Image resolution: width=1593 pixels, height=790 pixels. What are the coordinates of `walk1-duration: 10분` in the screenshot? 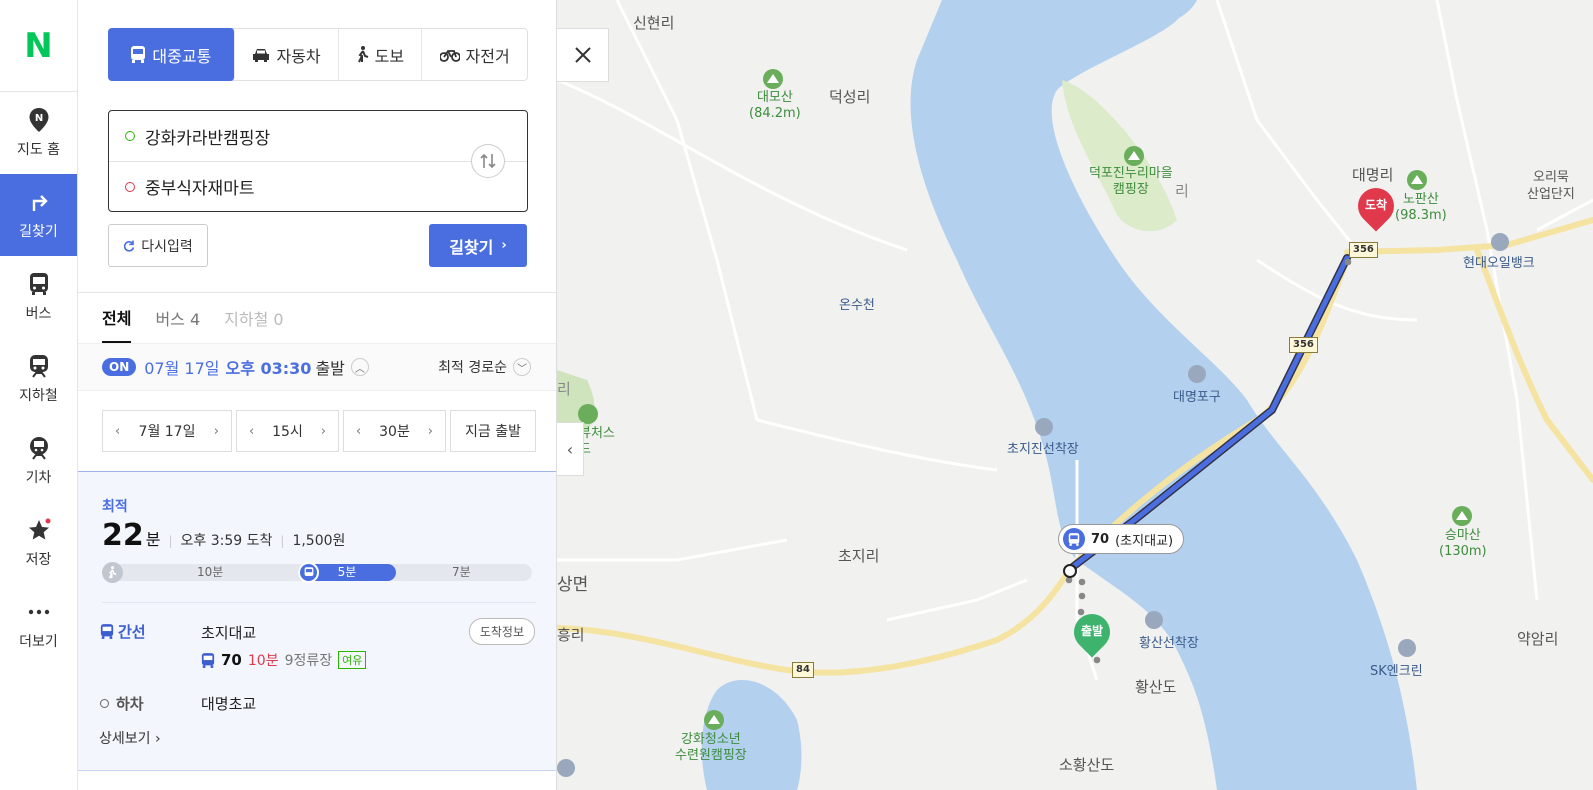 It's located at (210, 572).